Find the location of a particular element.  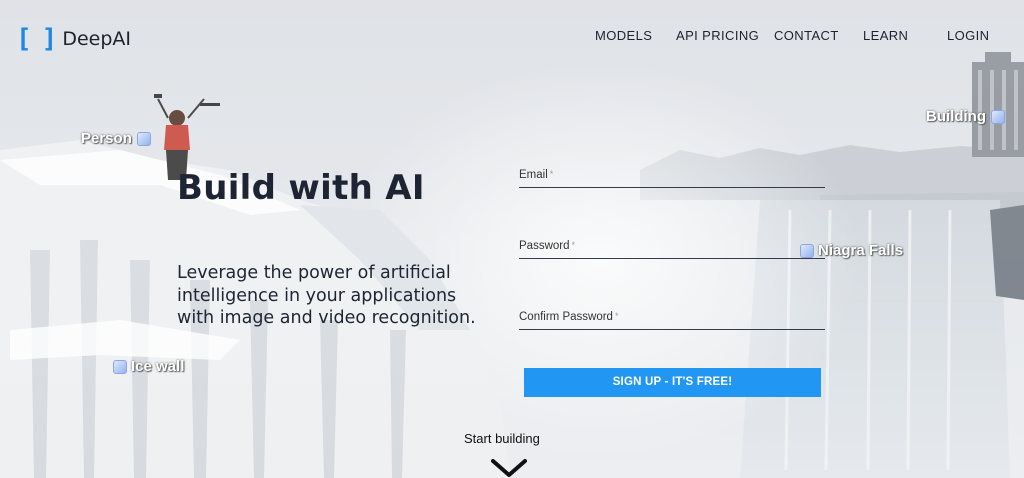

object-label-text: Building is located at coordinates (956, 116).